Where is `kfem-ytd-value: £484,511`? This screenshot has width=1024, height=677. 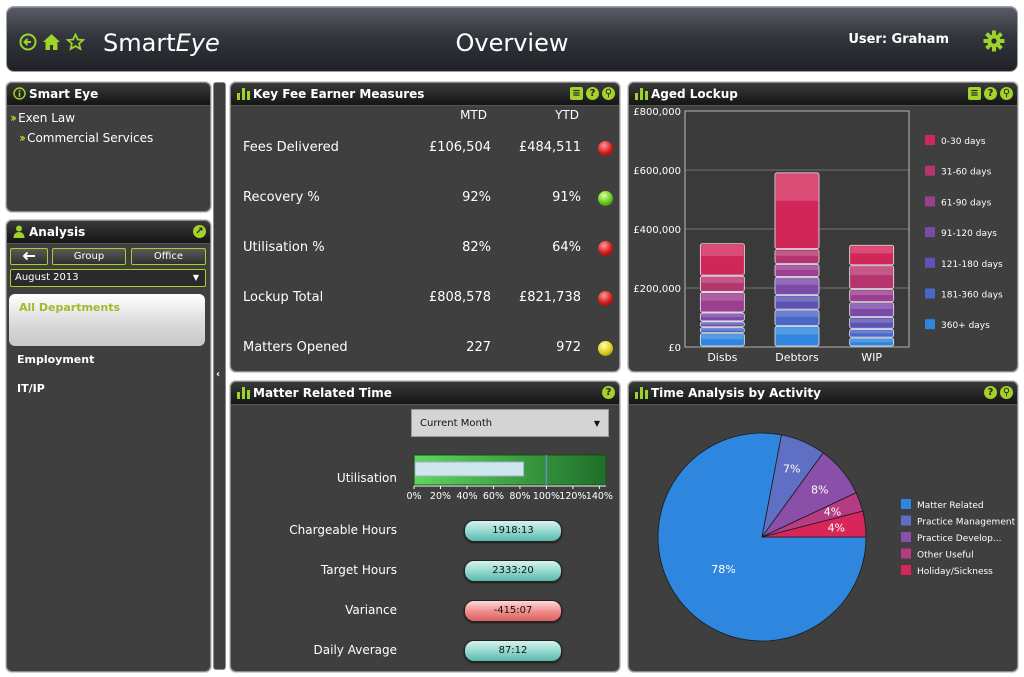
kfem-ytd-value: £484,511 is located at coordinates (549, 147).